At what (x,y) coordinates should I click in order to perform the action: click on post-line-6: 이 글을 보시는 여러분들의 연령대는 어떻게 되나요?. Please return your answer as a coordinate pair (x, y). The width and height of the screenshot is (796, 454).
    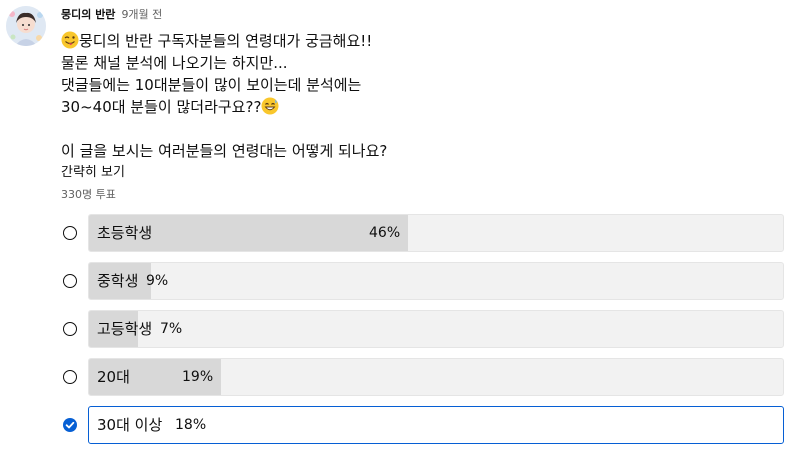
    Looking at the image, I should click on (224, 151).